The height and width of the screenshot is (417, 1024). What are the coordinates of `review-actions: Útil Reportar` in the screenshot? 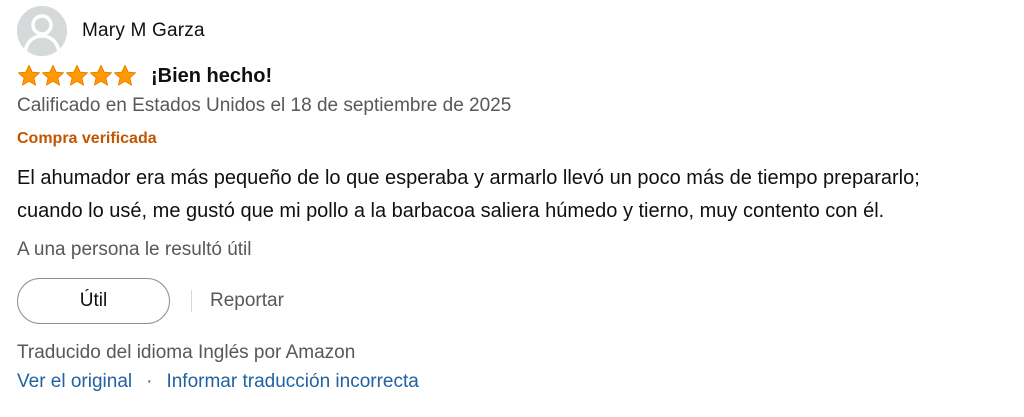 It's located at (150, 301).